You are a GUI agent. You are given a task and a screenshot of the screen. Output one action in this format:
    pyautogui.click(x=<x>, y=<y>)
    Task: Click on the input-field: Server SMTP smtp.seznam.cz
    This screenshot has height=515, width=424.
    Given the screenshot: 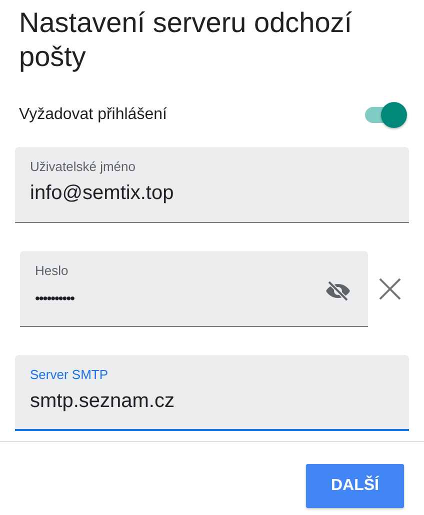 What is the action you would take?
    pyautogui.click(x=212, y=393)
    